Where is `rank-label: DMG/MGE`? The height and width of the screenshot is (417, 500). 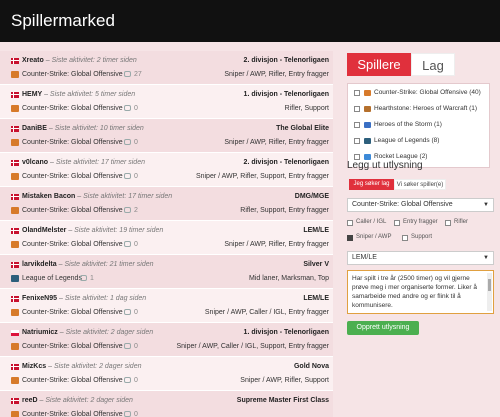
rank-label: DMG/MGE is located at coordinates (311, 196).